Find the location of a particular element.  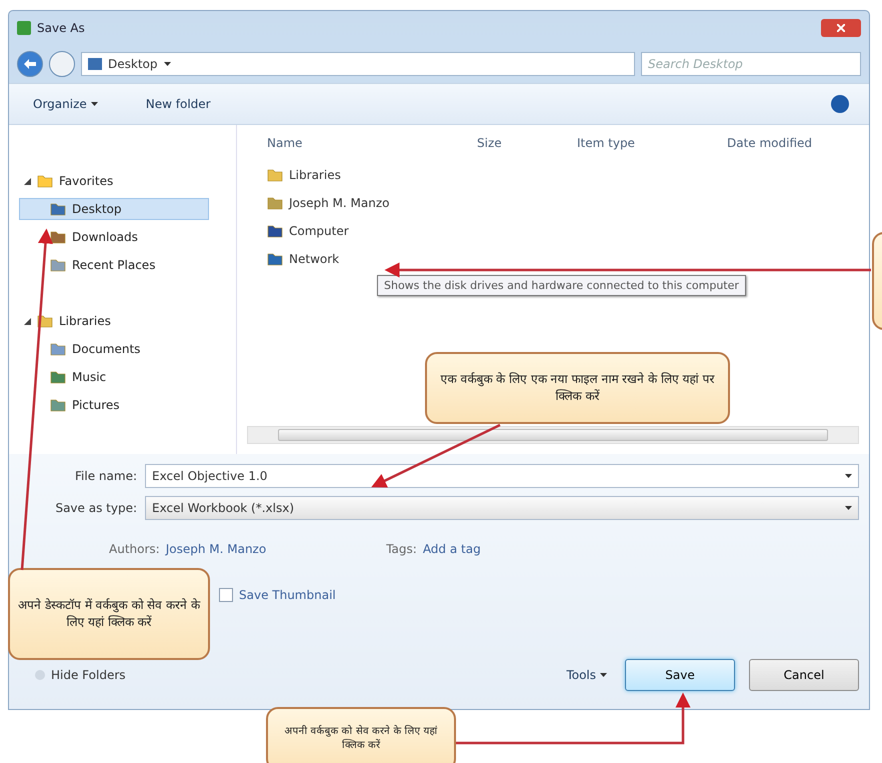

field-label: File name: is located at coordinates (105, 476).